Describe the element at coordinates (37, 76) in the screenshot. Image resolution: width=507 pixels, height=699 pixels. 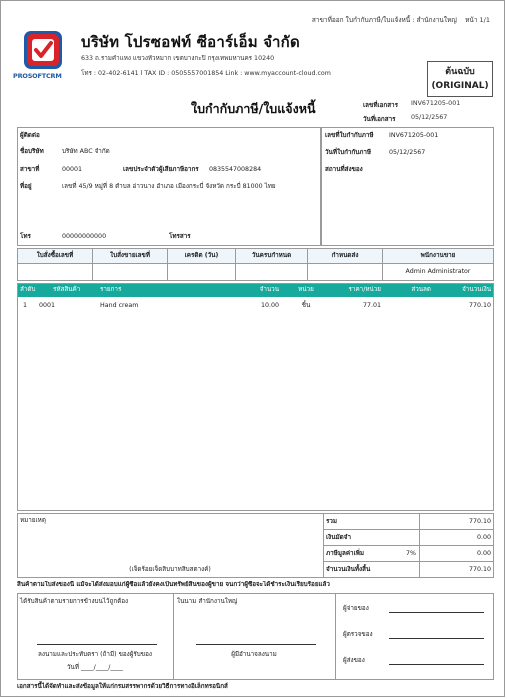
I see `logo-wordmark: PROSOFTCRM` at that location.